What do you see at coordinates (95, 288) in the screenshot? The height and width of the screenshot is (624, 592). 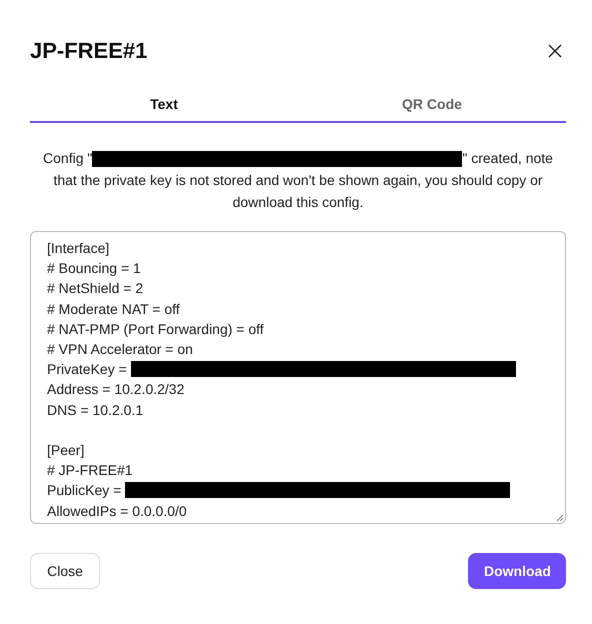 I see `config-line: # NetShield = 2` at bounding box center [95, 288].